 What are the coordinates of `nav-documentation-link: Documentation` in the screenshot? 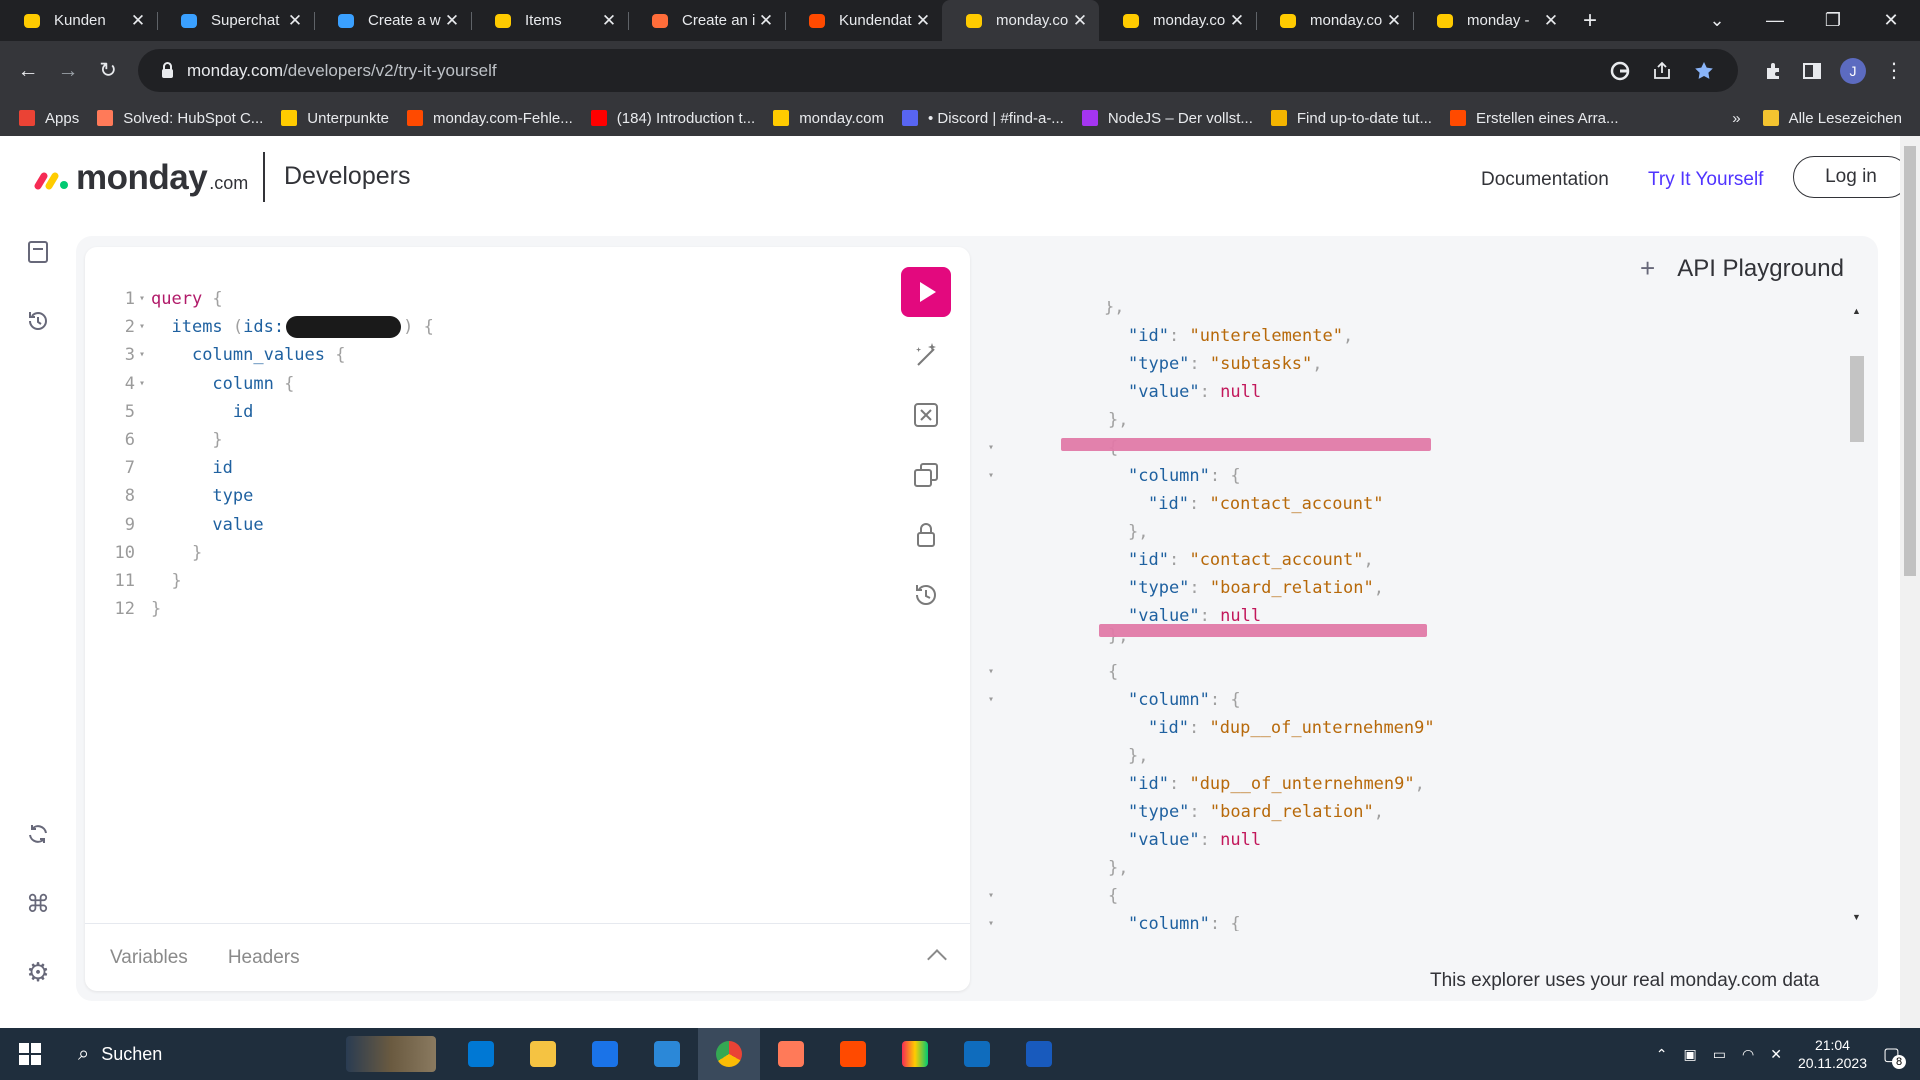 It's located at (1545, 180).